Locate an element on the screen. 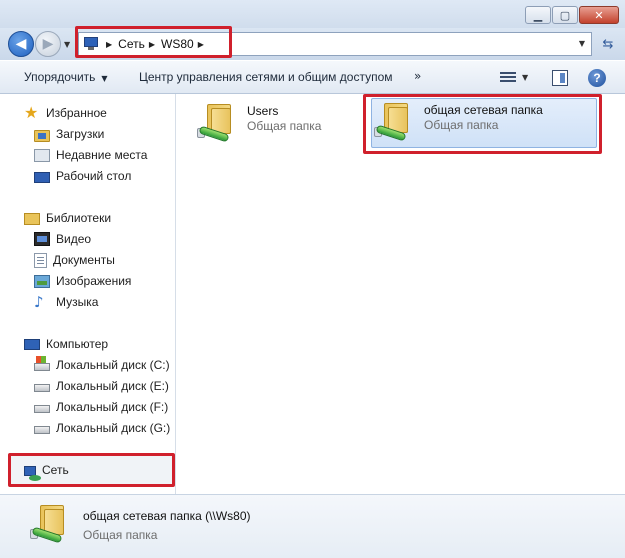  sidebar-item-documents: Документы is located at coordinates (74, 260).